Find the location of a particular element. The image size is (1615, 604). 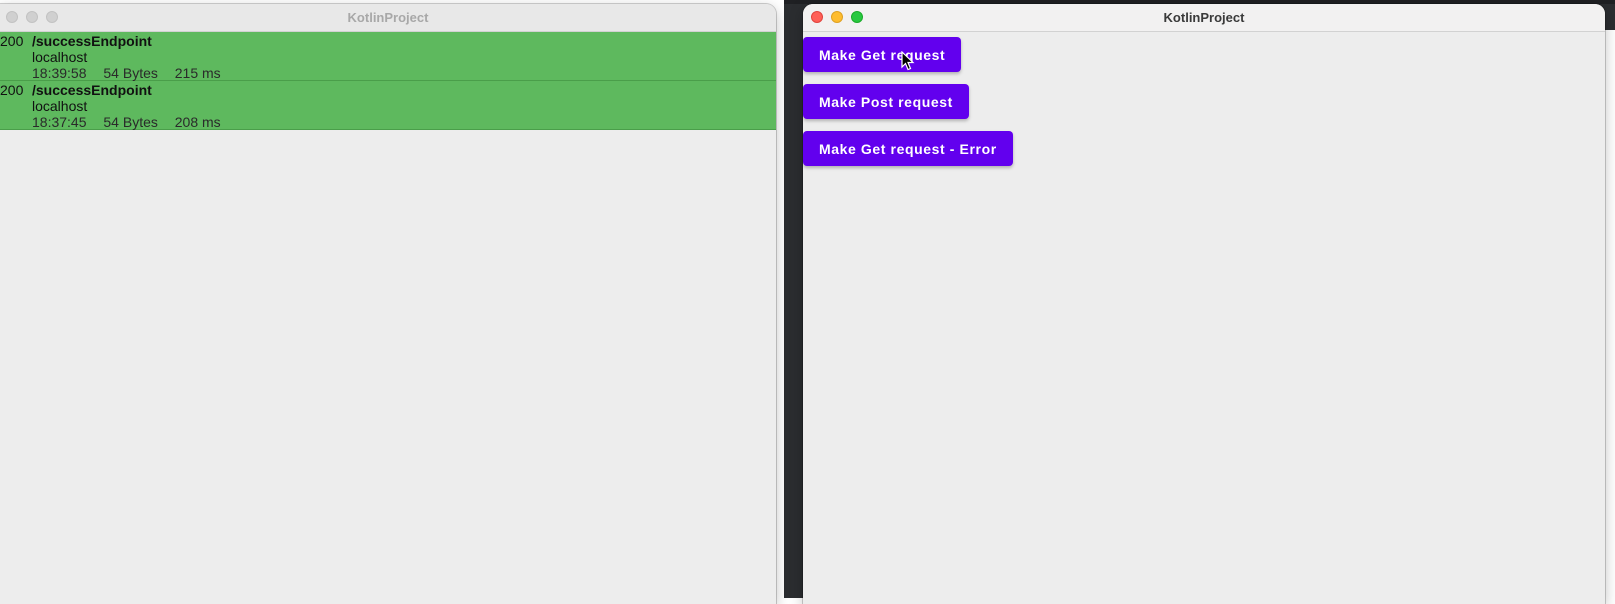

mouse-pointer-icon is located at coordinates (908, 61).